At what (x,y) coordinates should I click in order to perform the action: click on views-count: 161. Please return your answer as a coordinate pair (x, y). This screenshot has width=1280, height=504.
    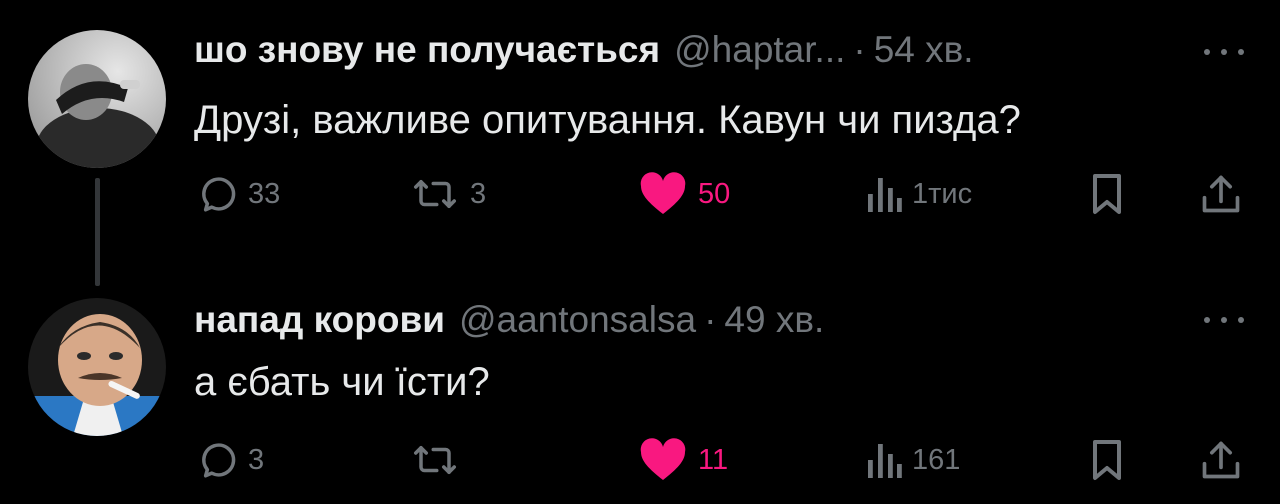
    Looking at the image, I should click on (936, 459).